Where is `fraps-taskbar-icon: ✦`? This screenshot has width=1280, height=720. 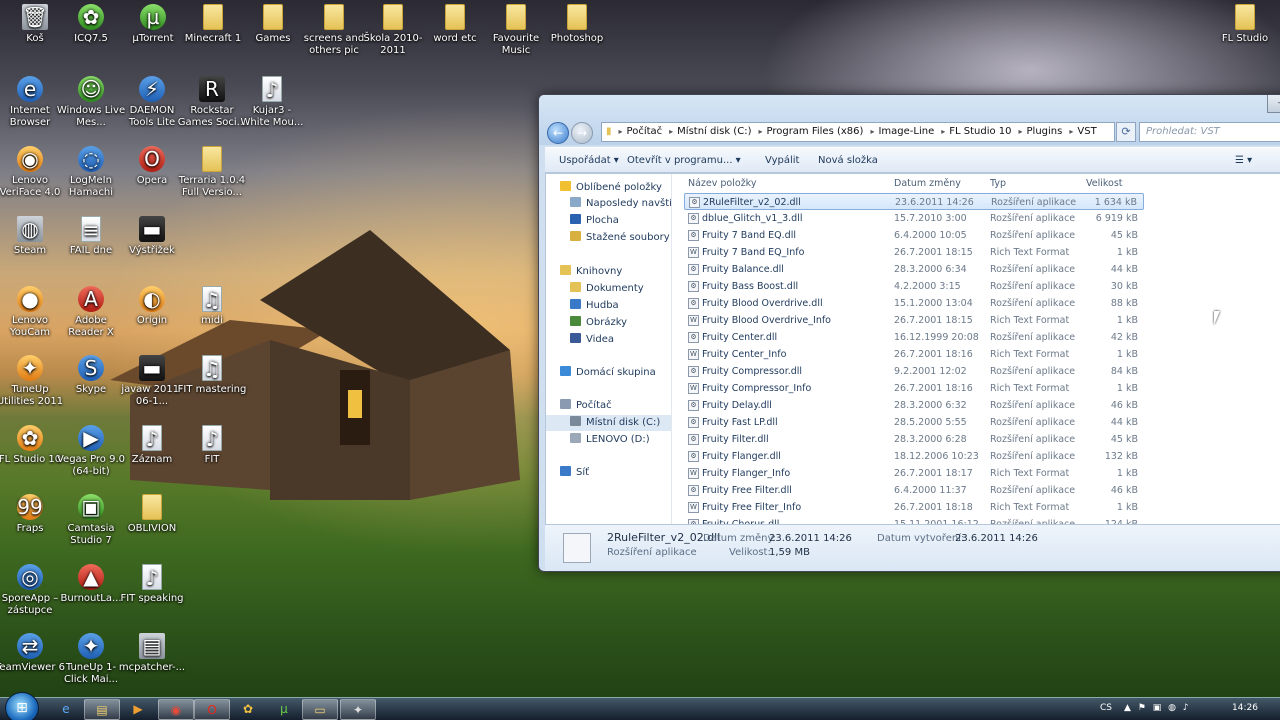
fraps-taskbar-icon: ✦ is located at coordinates (358, 709).